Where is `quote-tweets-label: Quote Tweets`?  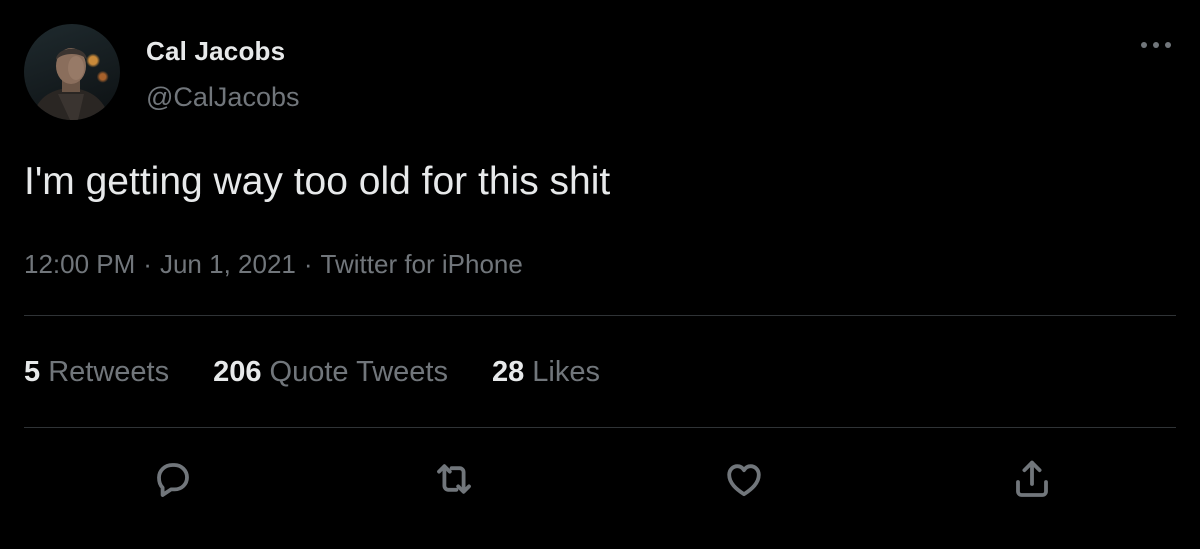 quote-tweets-label: Quote Tweets is located at coordinates (358, 372).